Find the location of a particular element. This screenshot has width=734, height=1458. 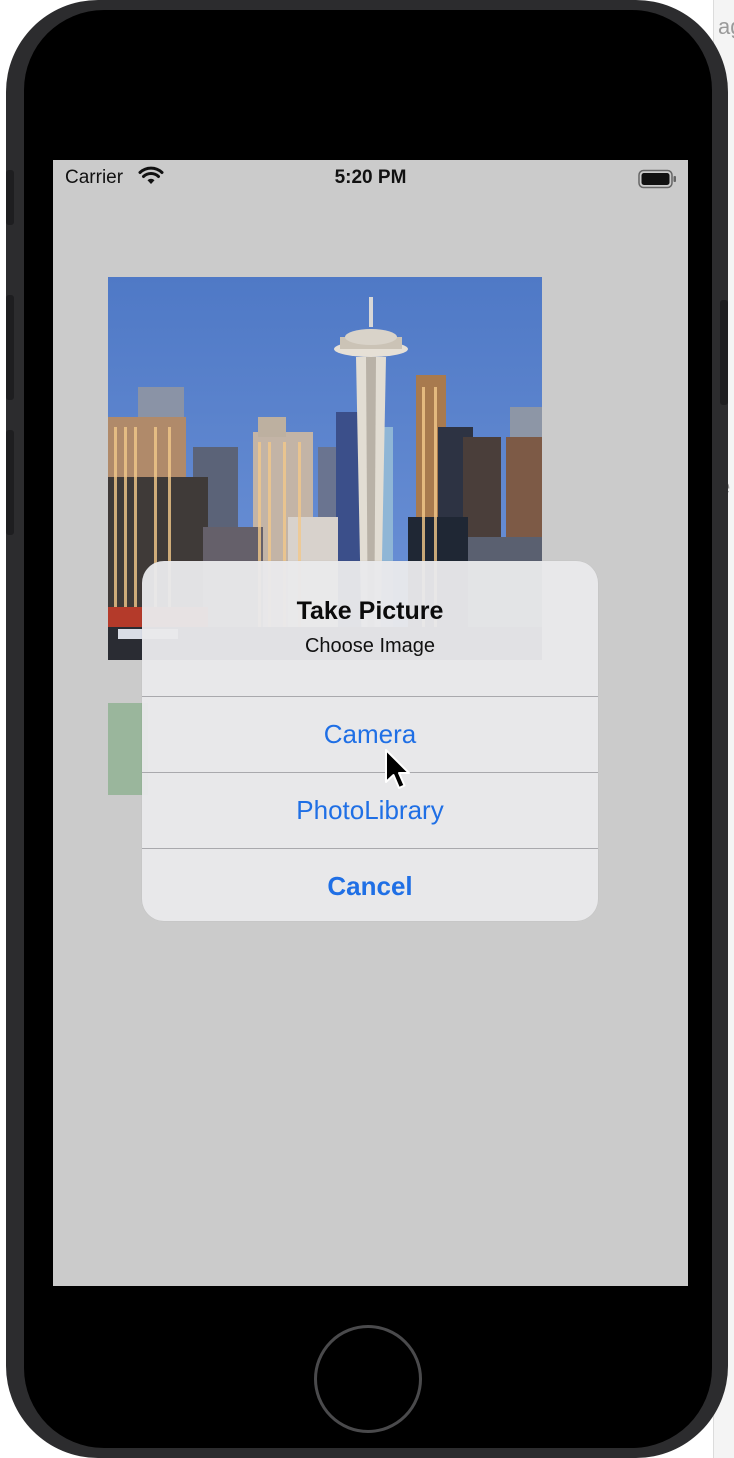

background-text-fragment: ag is located at coordinates (726, 26).